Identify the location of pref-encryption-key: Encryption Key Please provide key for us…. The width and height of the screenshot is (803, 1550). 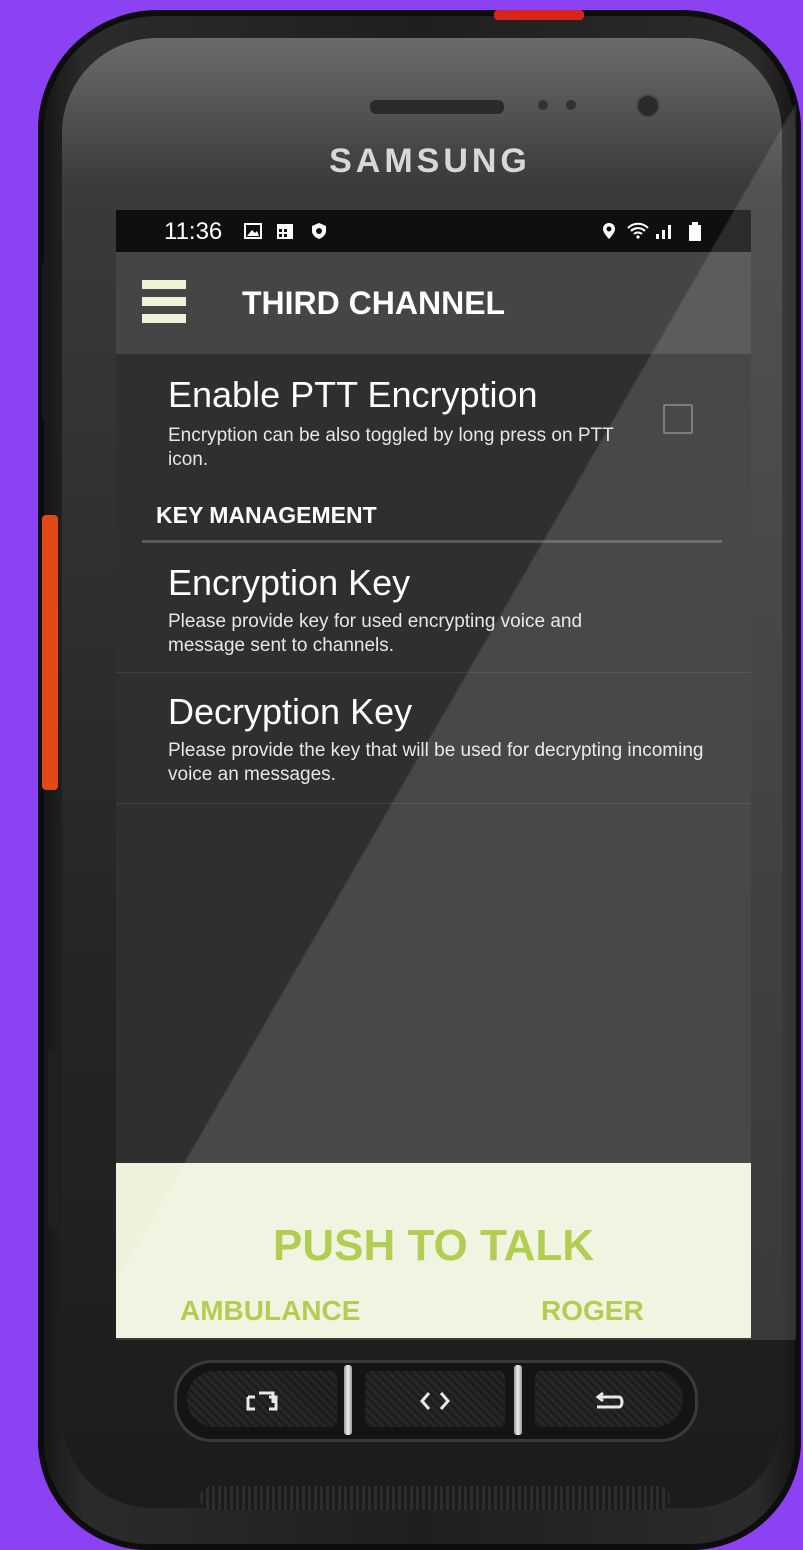
(433, 608).